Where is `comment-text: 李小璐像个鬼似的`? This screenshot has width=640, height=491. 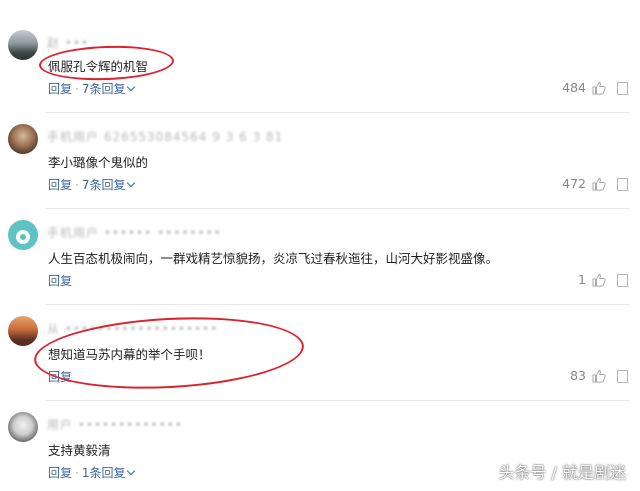 comment-text: 李小璐像个鬼似的 is located at coordinates (98, 162).